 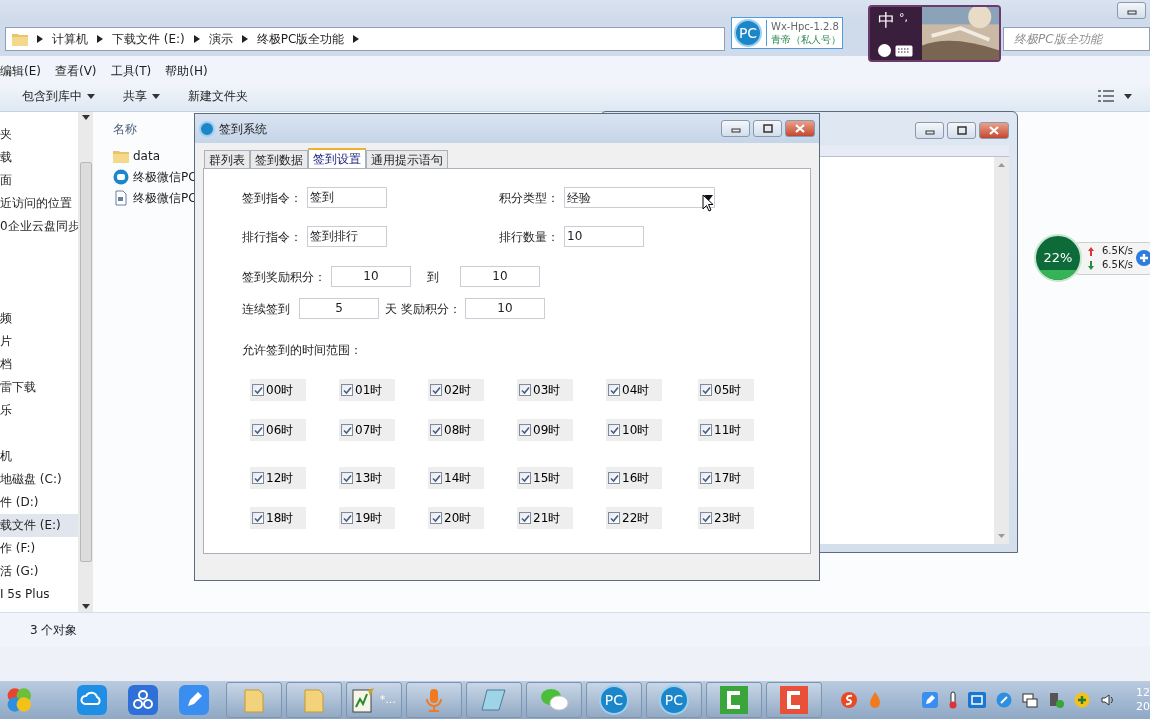 What do you see at coordinates (121, 156) in the screenshot?
I see `folder-icon` at bounding box center [121, 156].